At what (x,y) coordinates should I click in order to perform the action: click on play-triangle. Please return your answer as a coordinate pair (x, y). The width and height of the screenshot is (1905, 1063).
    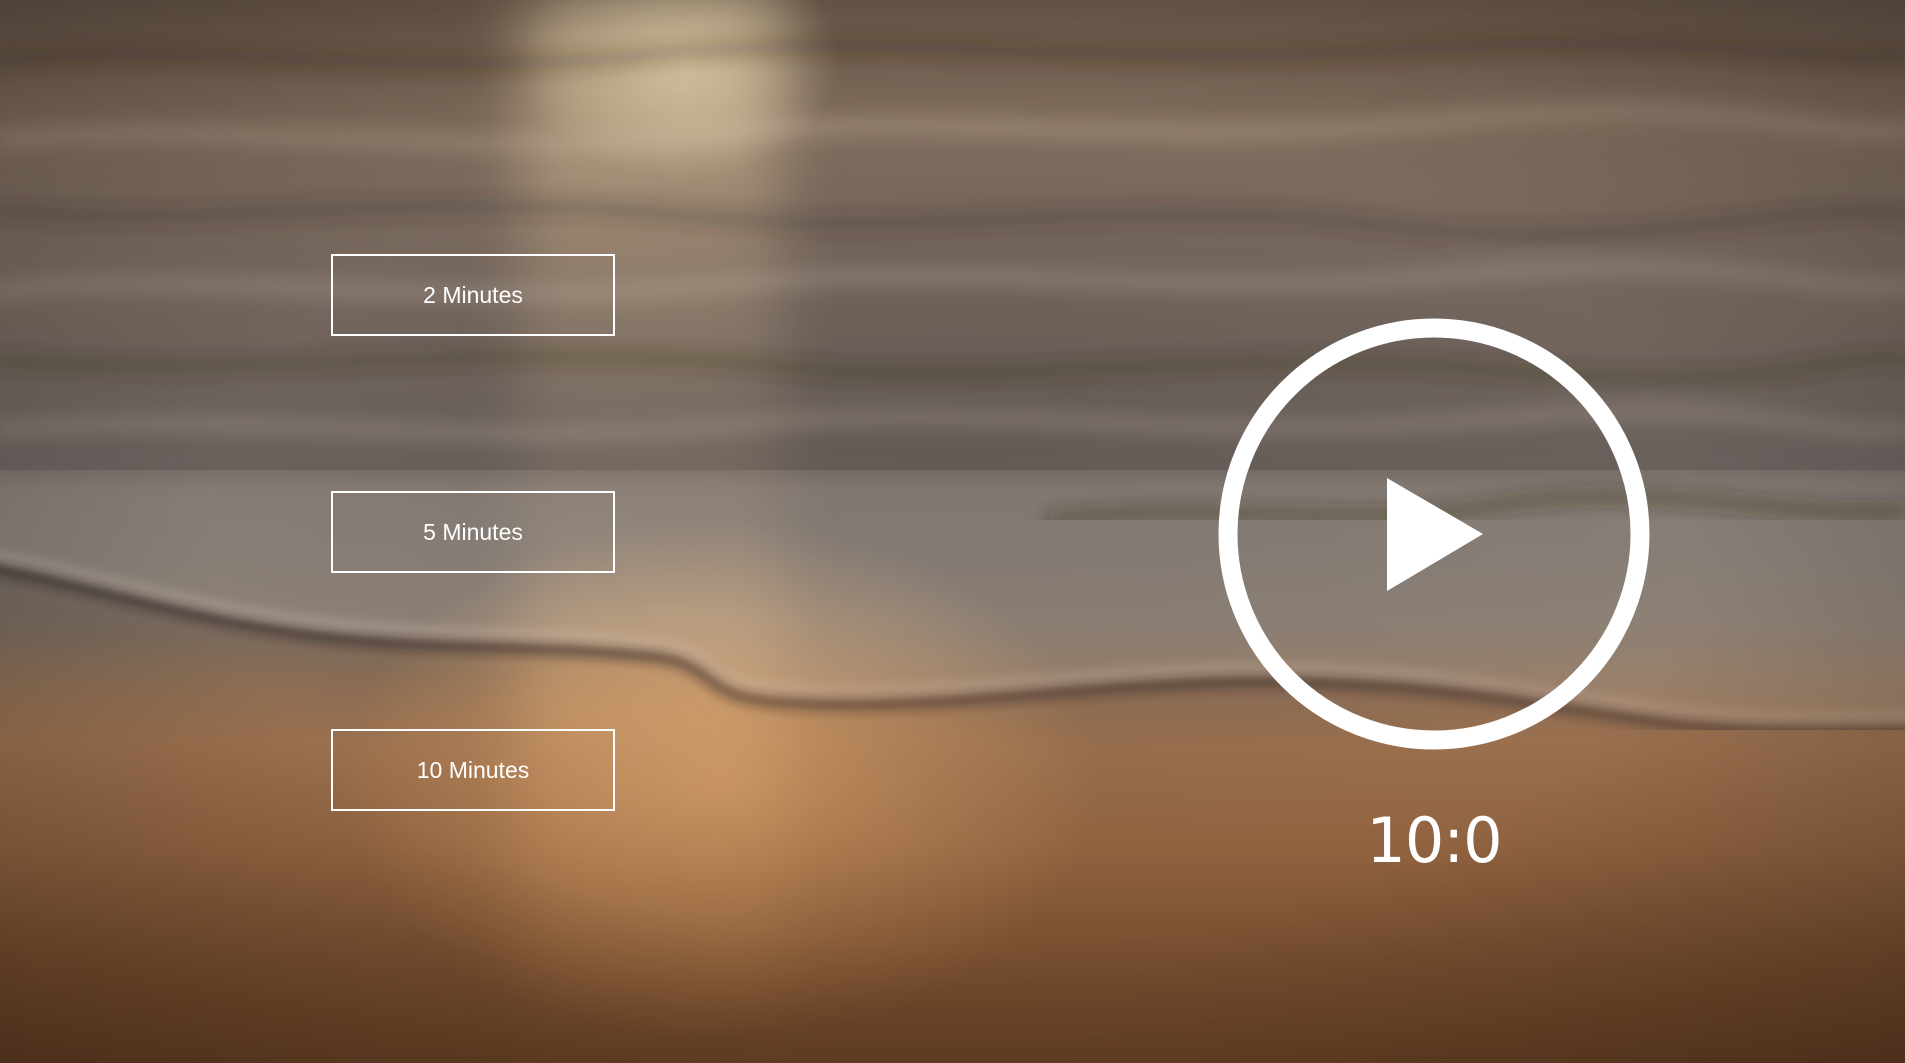
    Looking at the image, I should click on (1435, 534).